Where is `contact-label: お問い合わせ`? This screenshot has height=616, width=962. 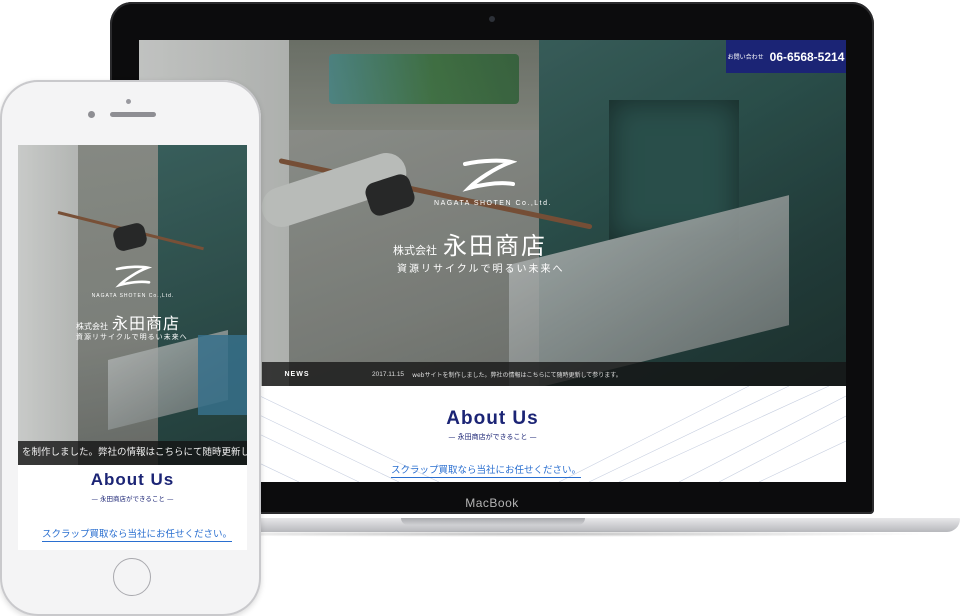 contact-label: お問い合わせ is located at coordinates (745, 57).